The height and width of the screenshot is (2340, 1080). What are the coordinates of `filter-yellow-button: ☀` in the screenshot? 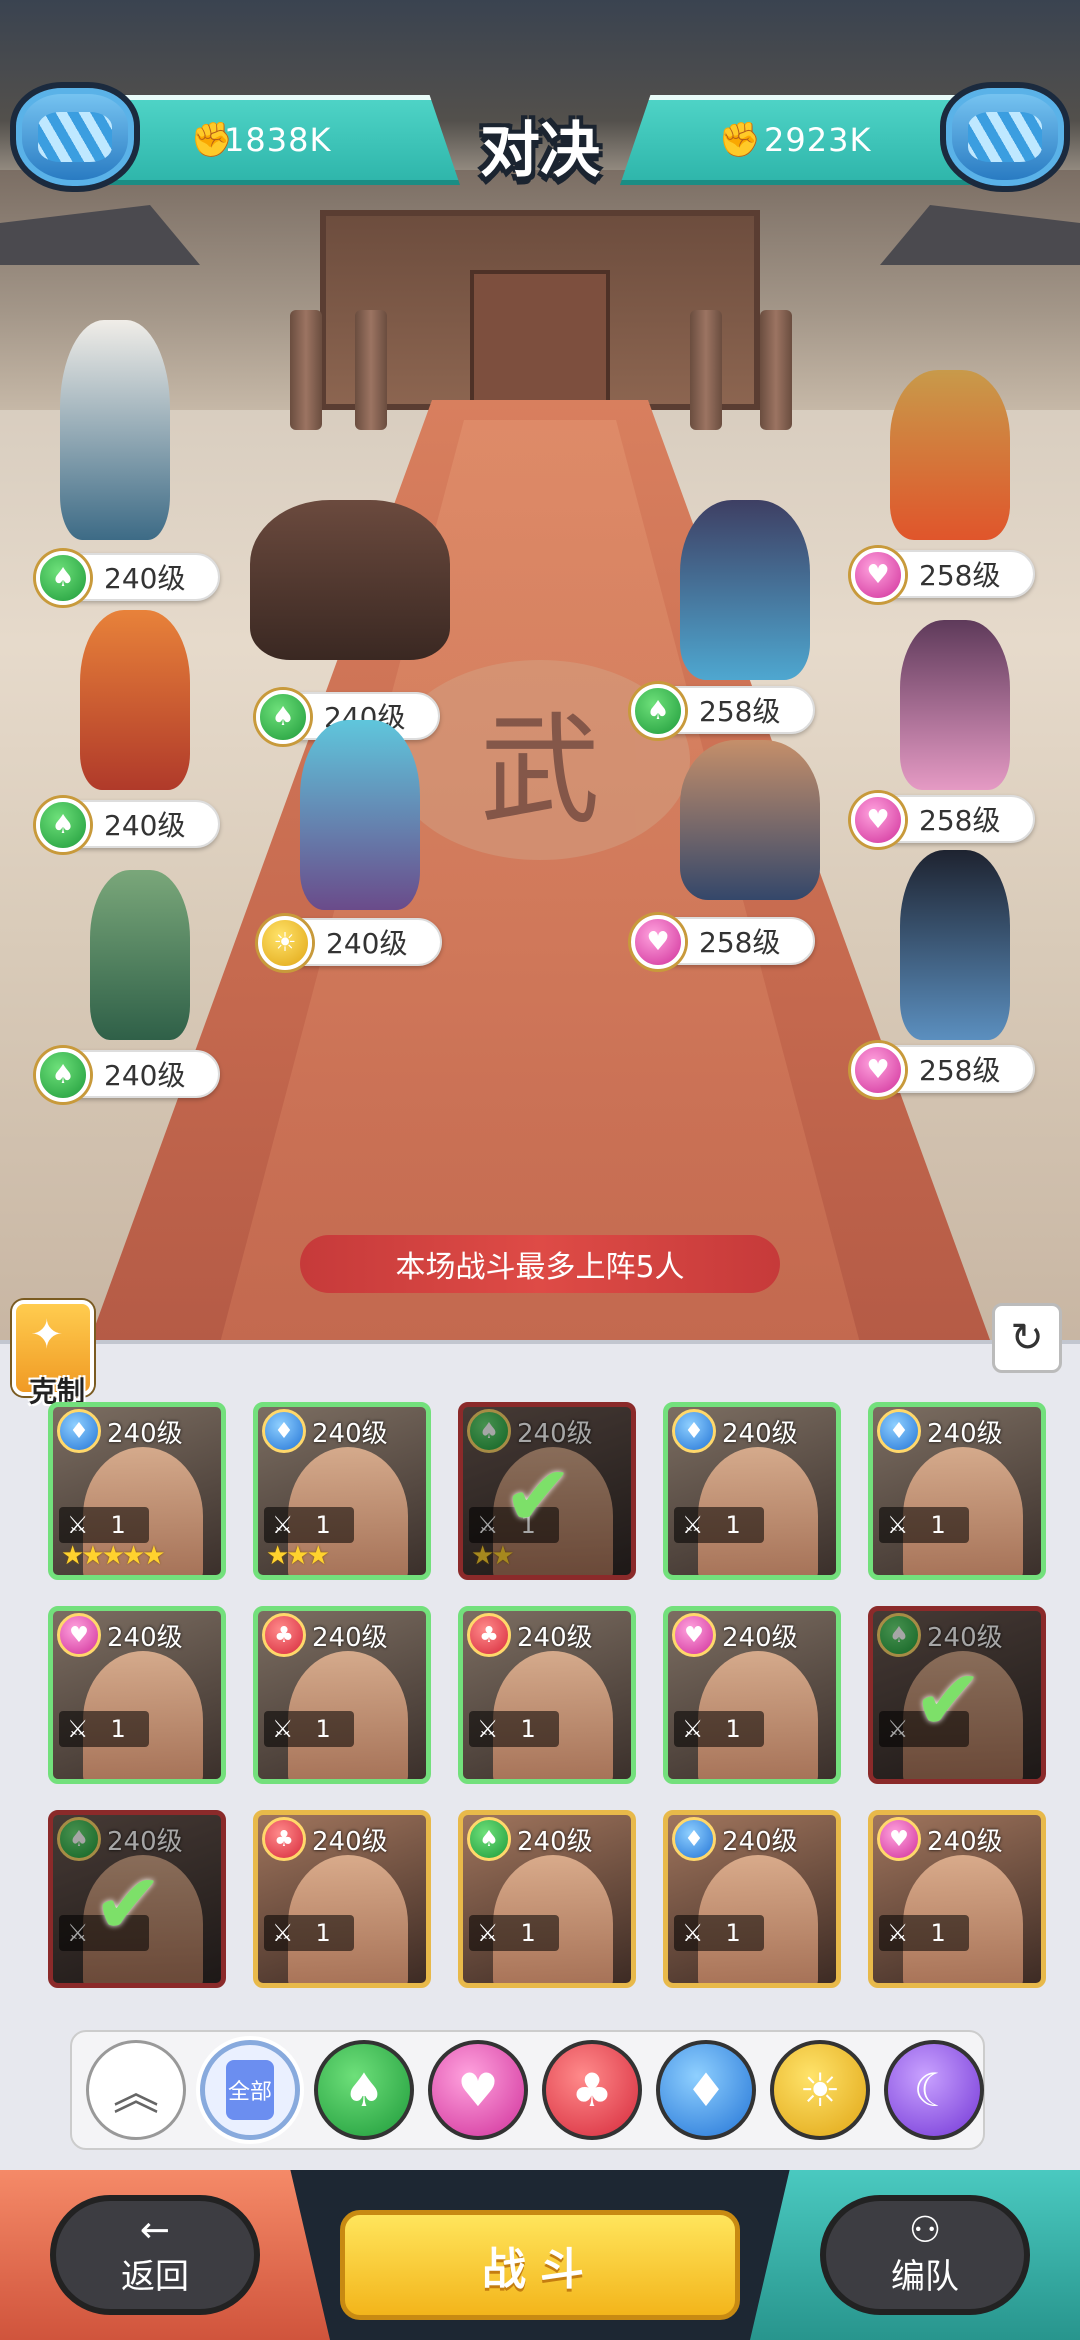 It's located at (820, 2090).